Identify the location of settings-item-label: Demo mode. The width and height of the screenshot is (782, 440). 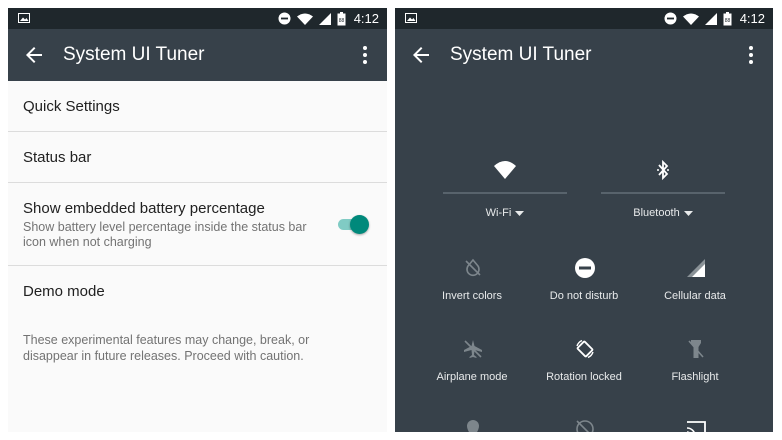
(64, 291).